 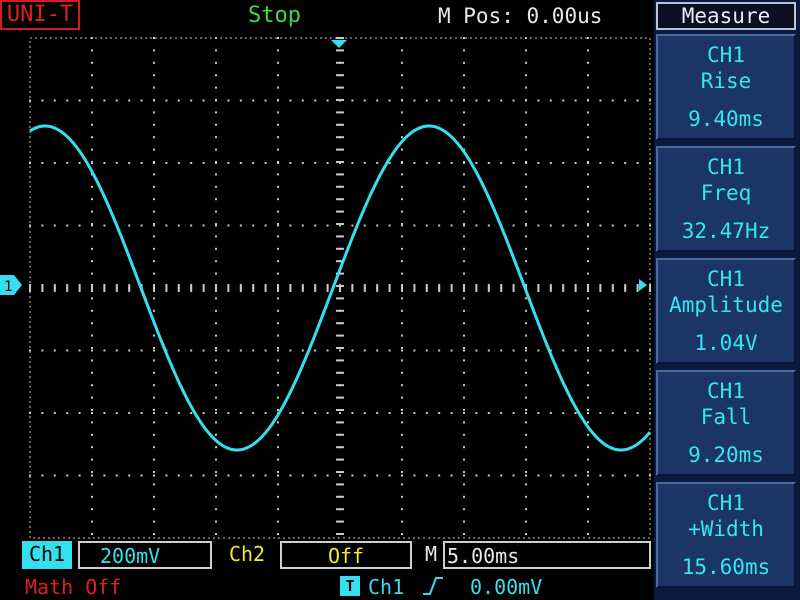 What do you see at coordinates (726, 87) in the screenshot?
I see `measure-item-rise: CH1 Rise 9.40ms` at bounding box center [726, 87].